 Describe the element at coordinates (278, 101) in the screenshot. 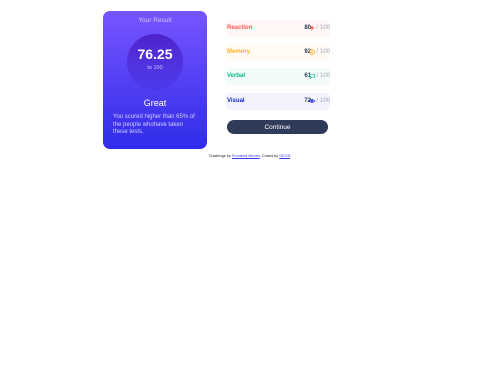

I see `summary-row-visual: Visual 72 / 100` at that location.